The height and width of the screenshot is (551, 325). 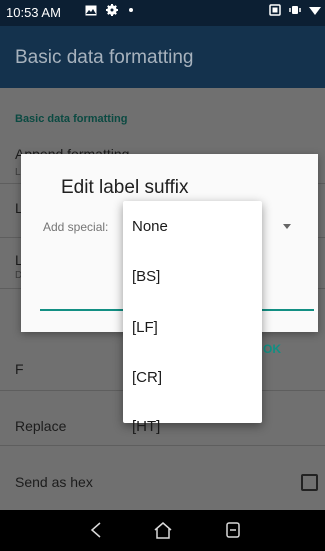 I want to click on recents-icon, so click(x=233, y=530).